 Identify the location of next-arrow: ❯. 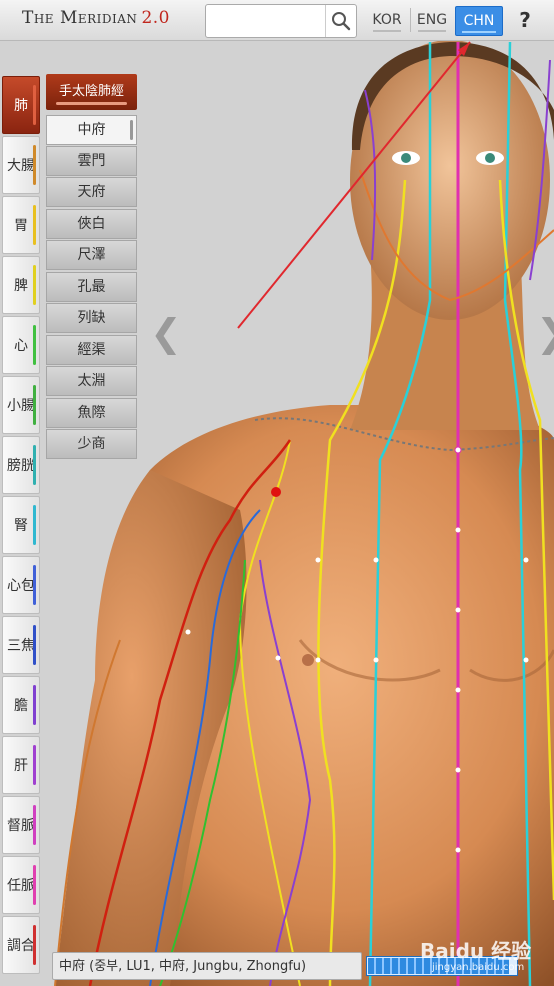
(545, 333).